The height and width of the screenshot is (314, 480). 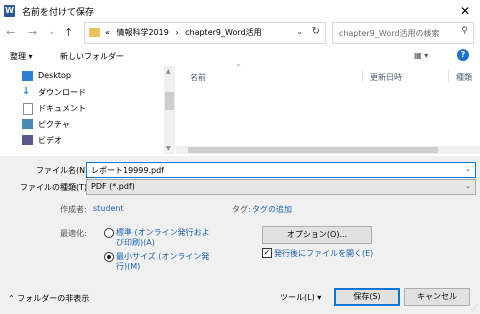 What do you see at coordinates (267, 253) in the screenshot?
I see `open-after-publish-checkbox: ✓` at bounding box center [267, 253].